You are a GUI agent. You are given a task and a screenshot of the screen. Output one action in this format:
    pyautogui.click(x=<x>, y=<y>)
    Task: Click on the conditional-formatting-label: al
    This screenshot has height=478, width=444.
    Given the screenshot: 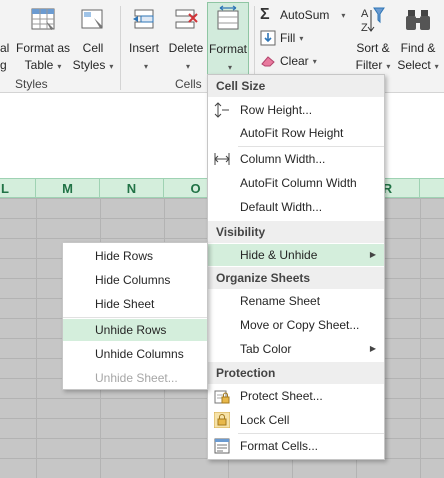 What is the action you would take?
    pyautogui.click(x=5, y=48)
    